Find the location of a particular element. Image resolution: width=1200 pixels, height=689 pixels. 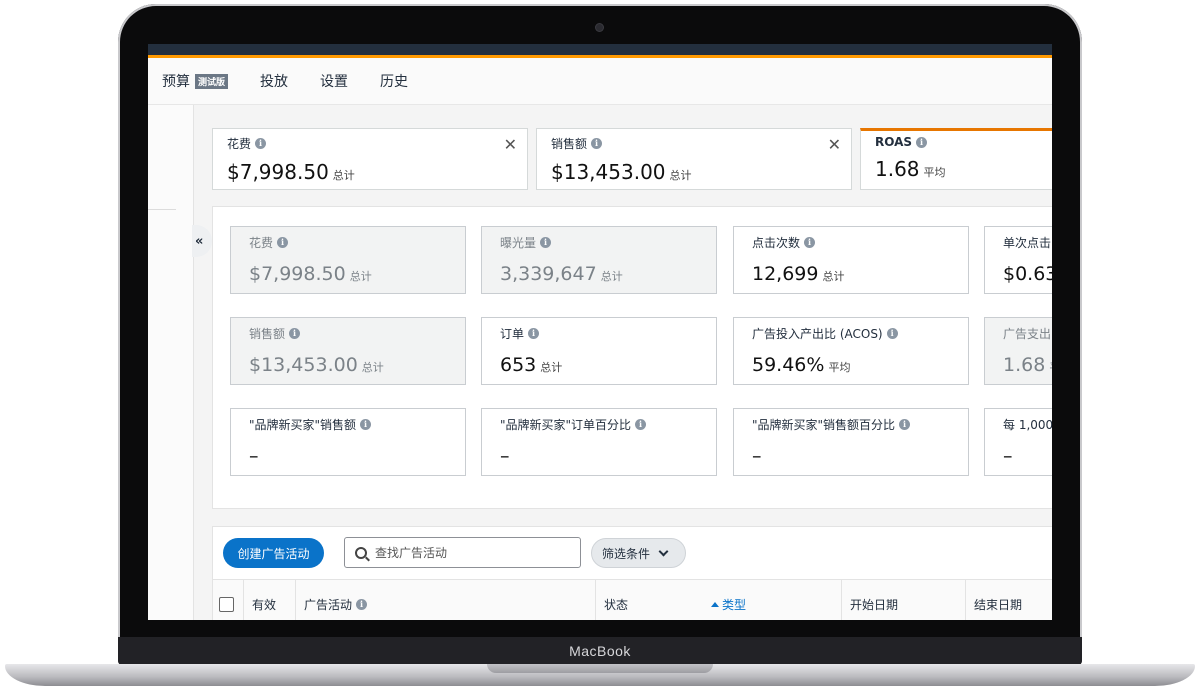

metric-label-row: 每 1,000 is located at coordinates (1027, 424).